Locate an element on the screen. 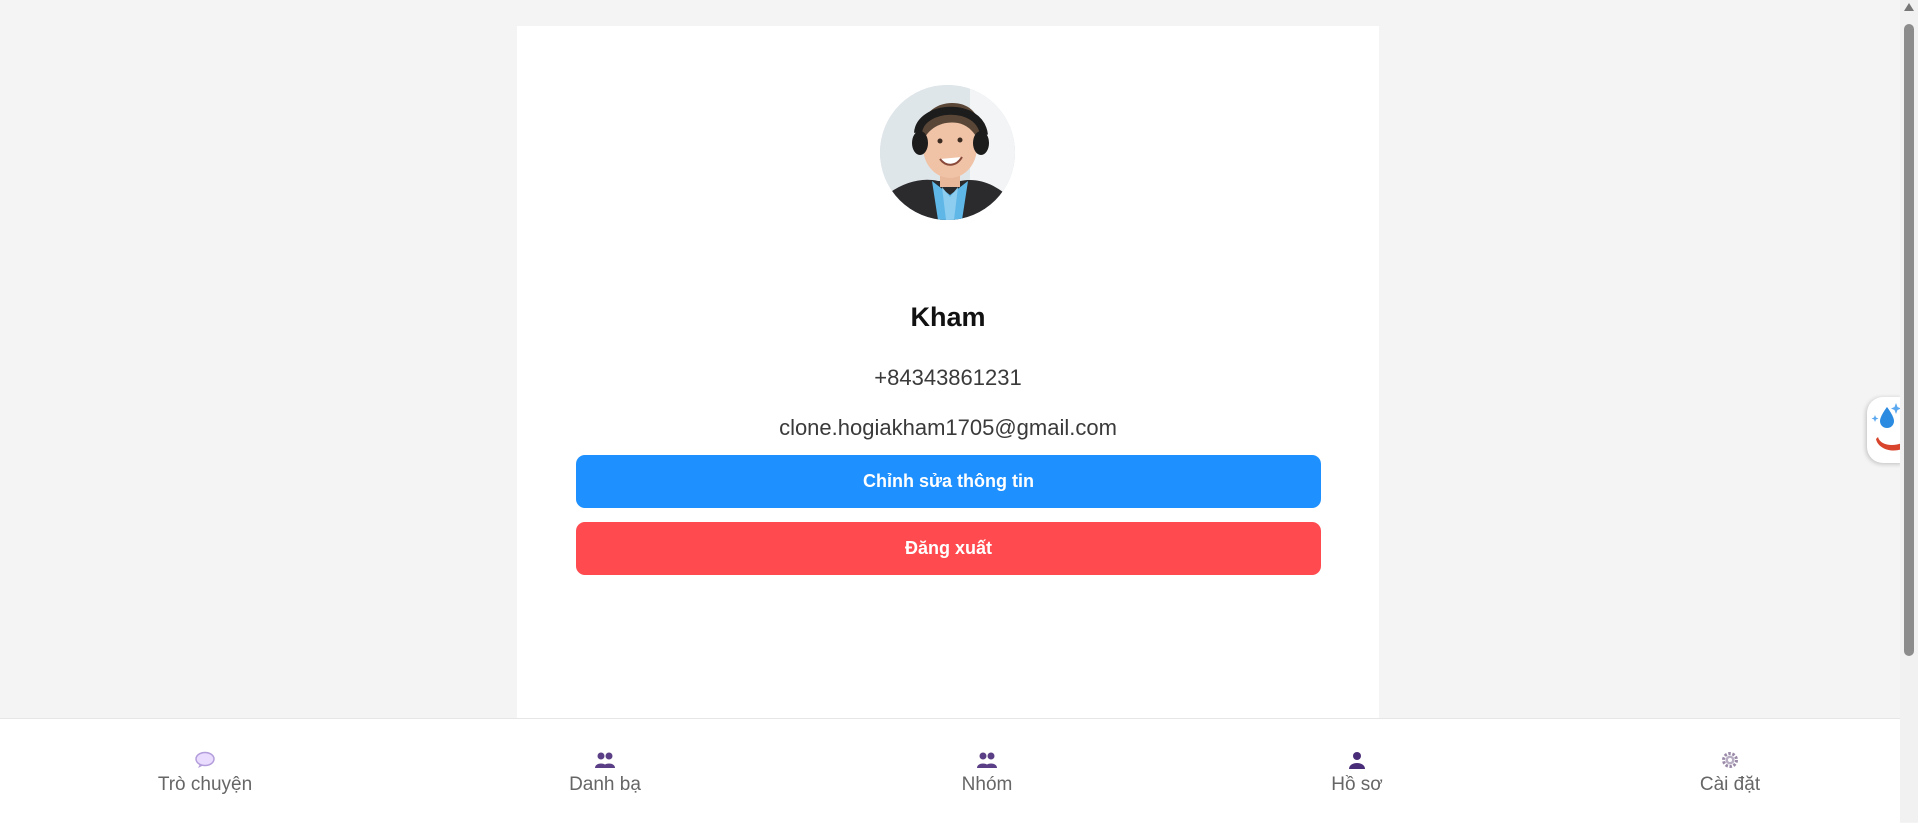 Image resolution: width=1918 pixels, height=823 pixels. nav-label-profile: Hồ sơ is located at coordinates (1357, 784).